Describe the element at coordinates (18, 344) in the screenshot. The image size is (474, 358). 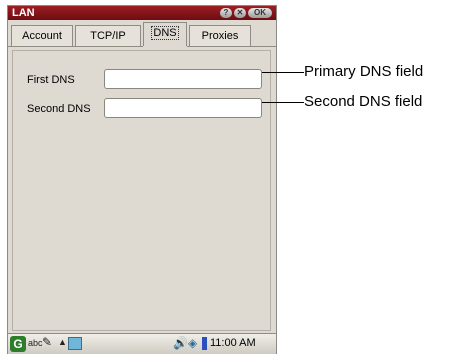
I see `start-button: G` at that location.